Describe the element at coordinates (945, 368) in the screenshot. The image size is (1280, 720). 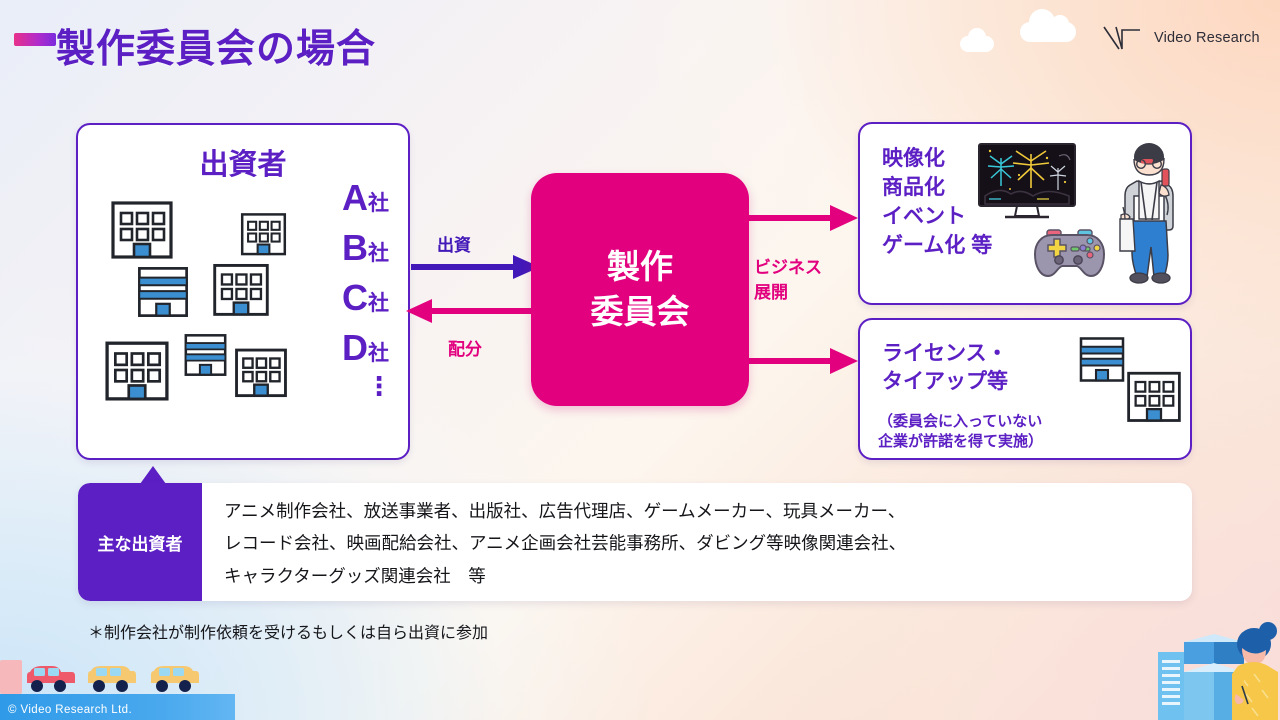
I see `license-title: ライセンス・ タイアップ等` at that location.